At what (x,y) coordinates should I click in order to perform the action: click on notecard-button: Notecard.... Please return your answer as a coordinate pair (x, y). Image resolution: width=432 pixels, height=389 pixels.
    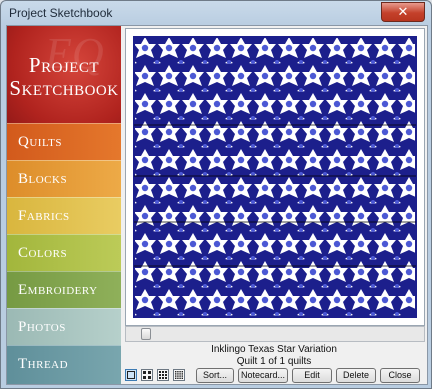
    Looking at the image, I should click on (263, 375).